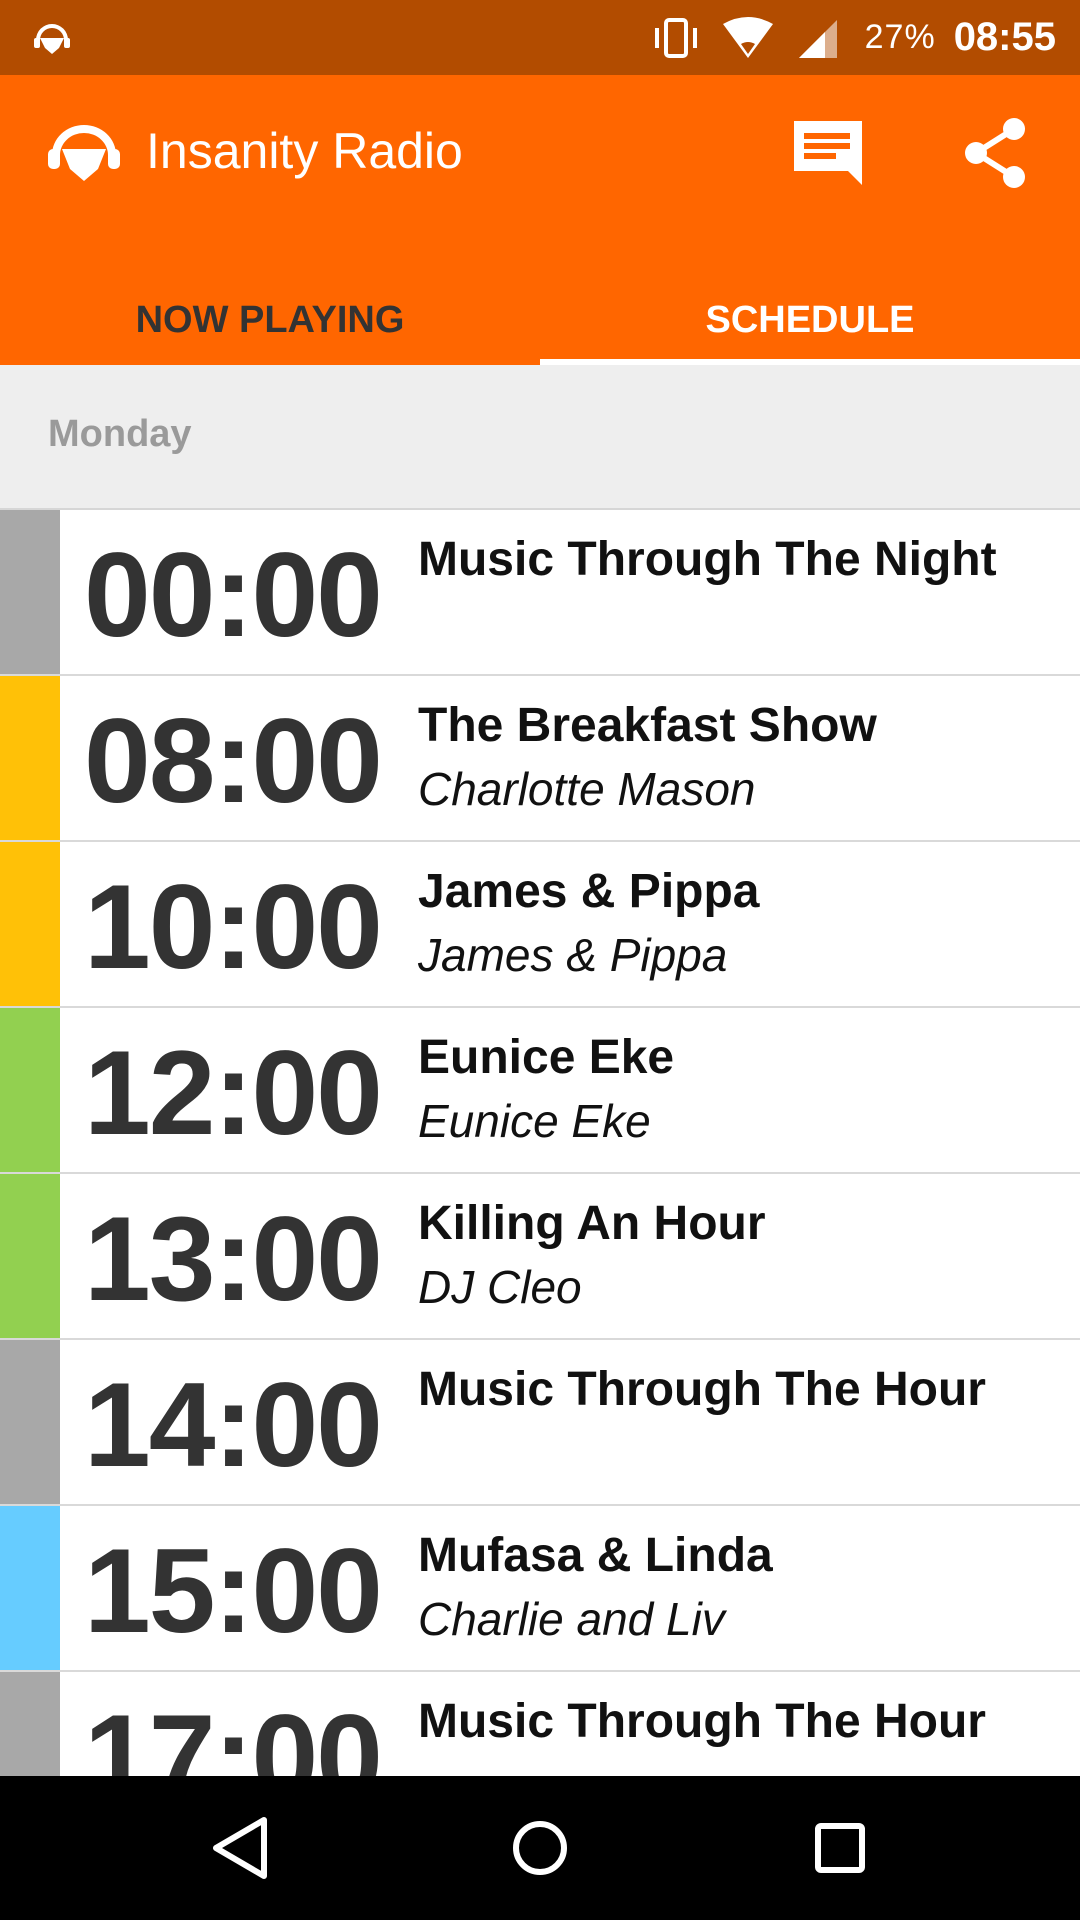 The height and width of the screenshot is (1920, 1080). Describe the element at coordinates (675, 37) in the screenshot. I see `vibrate-icon` at that location.